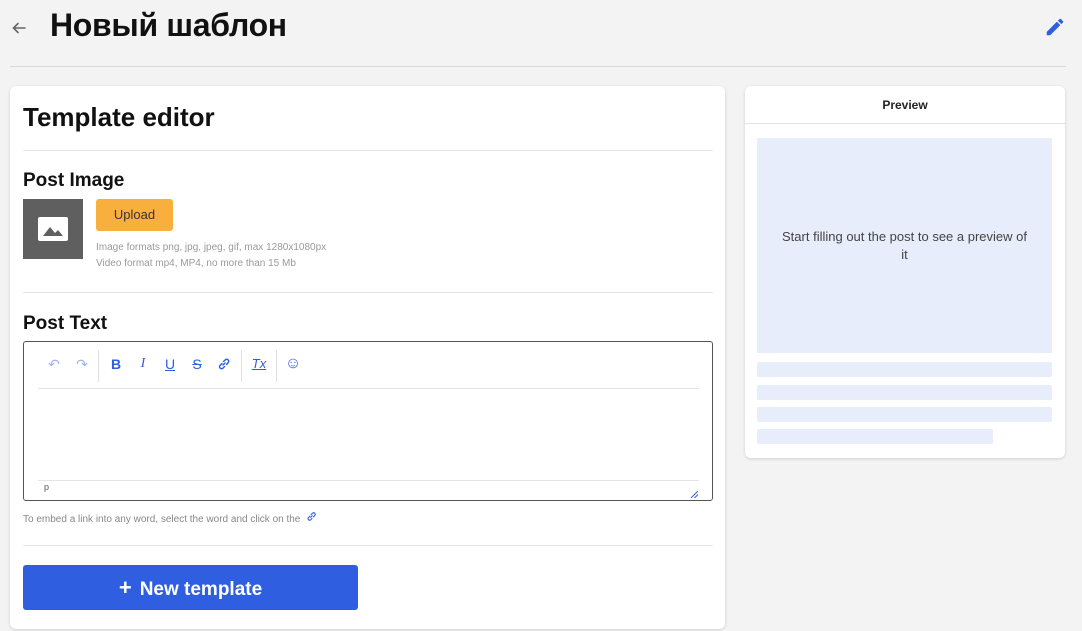 The height and width of the screenshot is (631, 1082). Describe the element at coordinates (47, 487) in the screenshot. I see `element-path: p` at that location.